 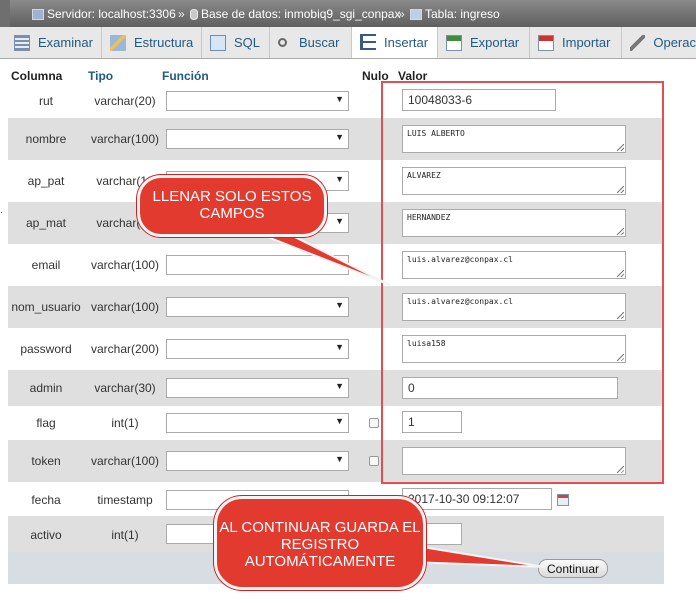 I want to click on tab-examinar: Examinar, so click(x=54, y=42).